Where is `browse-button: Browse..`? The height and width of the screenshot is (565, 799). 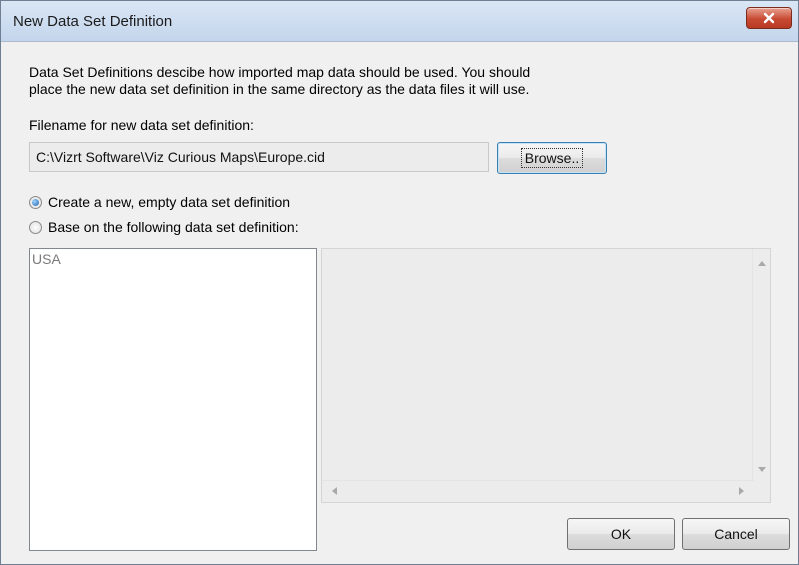
browse-button: Browse.. is located at coordinates (552, 158).